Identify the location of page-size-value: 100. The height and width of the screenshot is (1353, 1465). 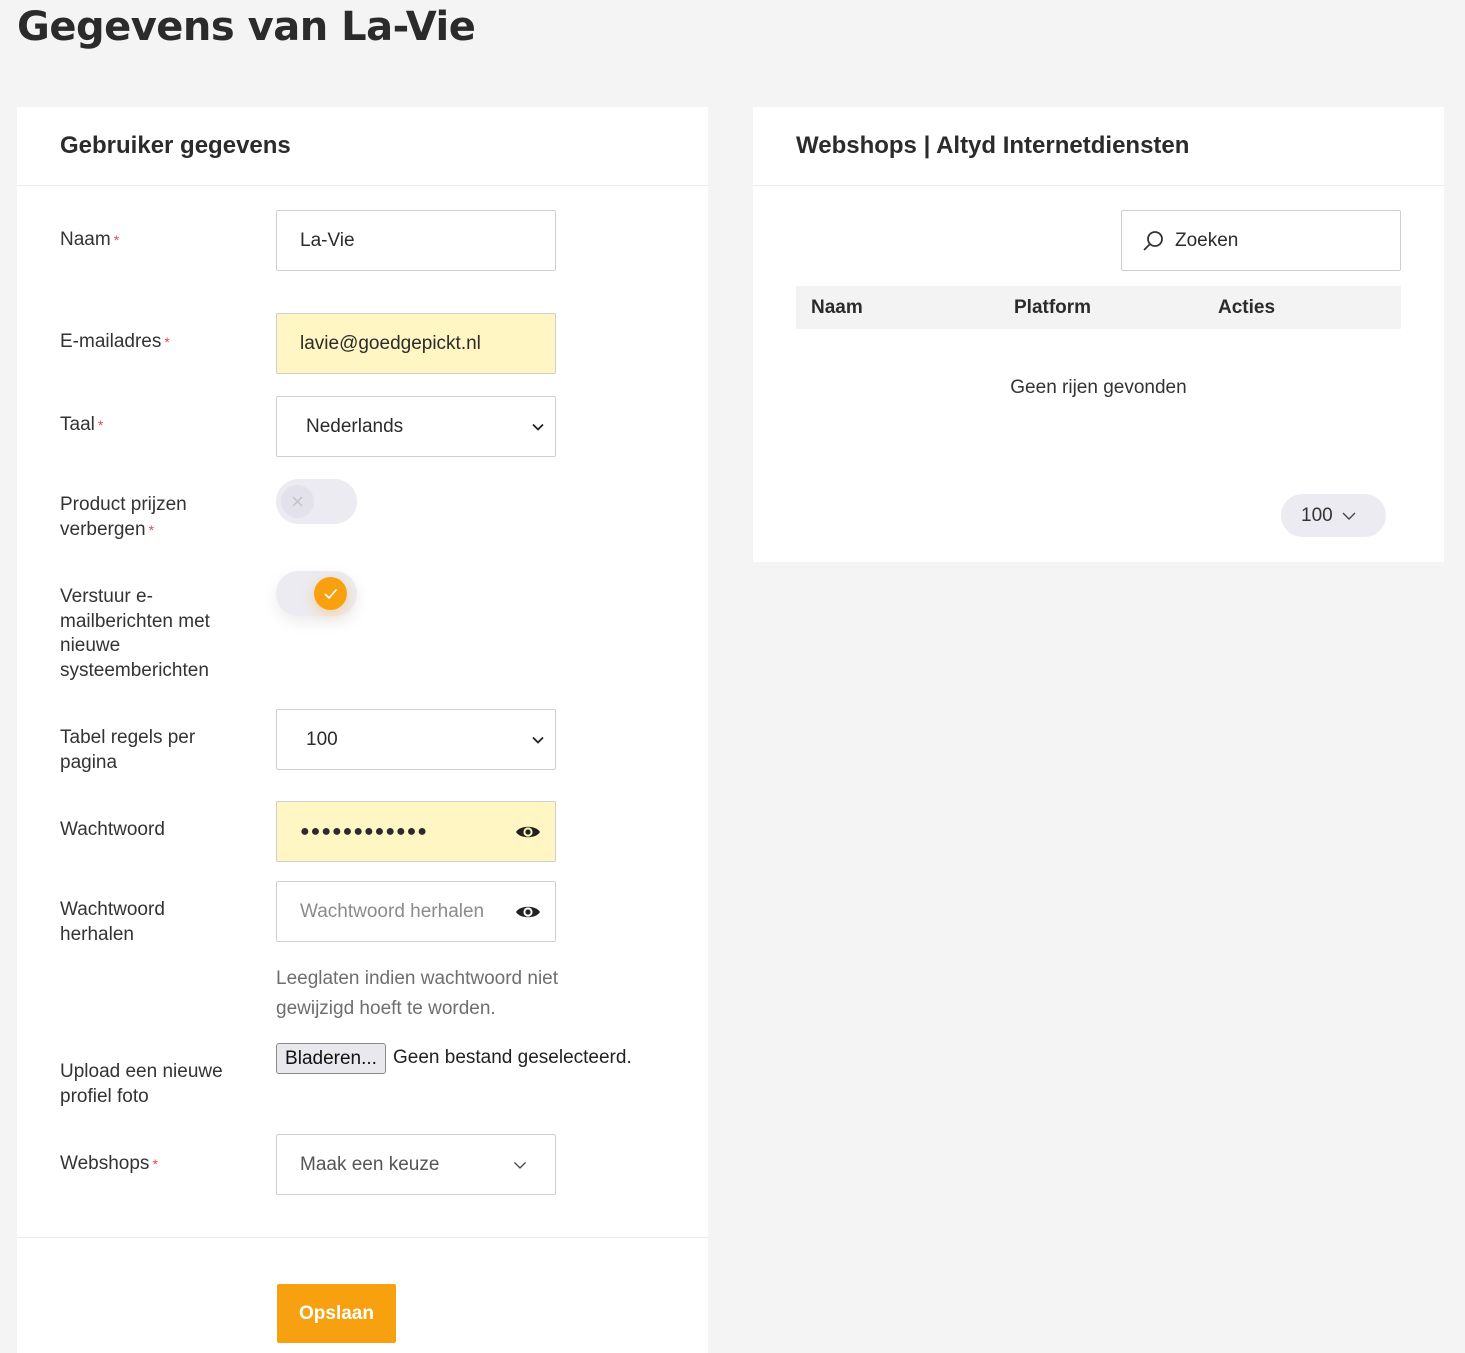
(1317, 515).